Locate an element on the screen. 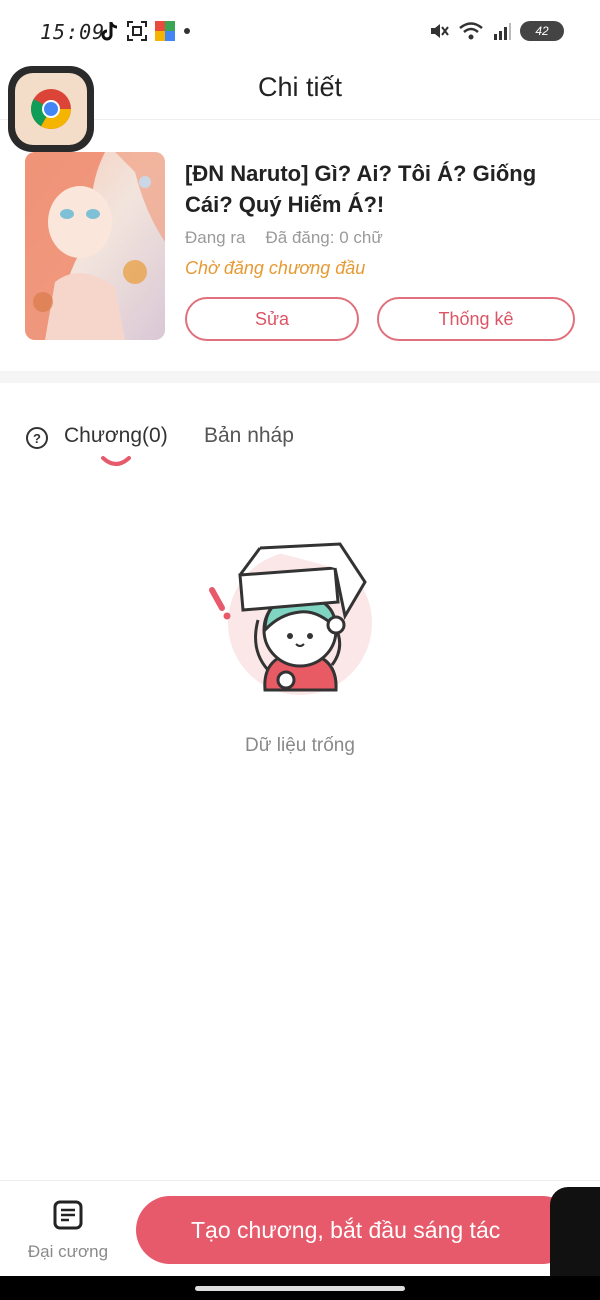  edit-button: Sửa is located at coordinates (272, 319).